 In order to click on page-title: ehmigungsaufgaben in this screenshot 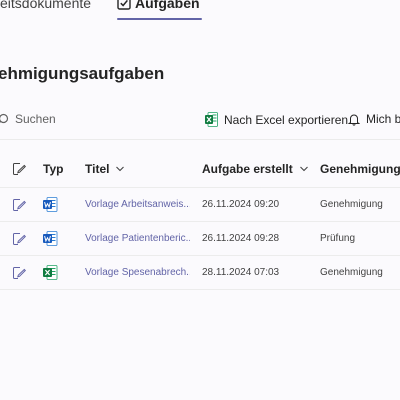, I will do `click(82, 73)`.